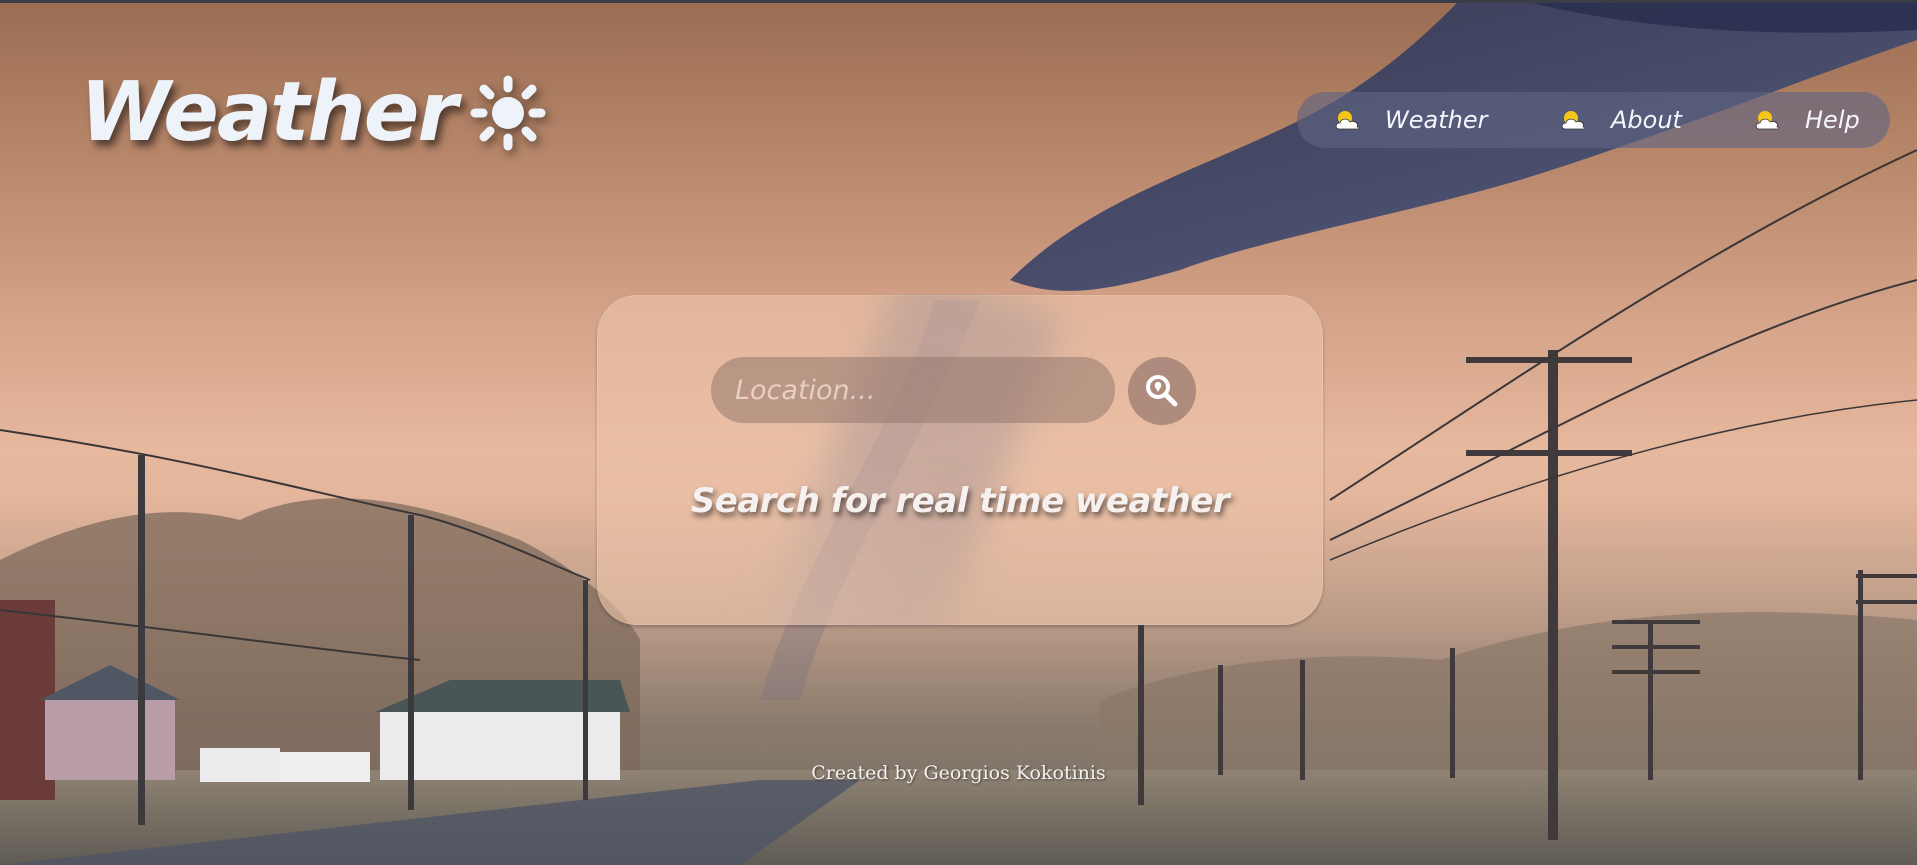 This screenshot has height=865, width=1917. I want to click on main-nav: Weather About Help, so click(1593, 120).